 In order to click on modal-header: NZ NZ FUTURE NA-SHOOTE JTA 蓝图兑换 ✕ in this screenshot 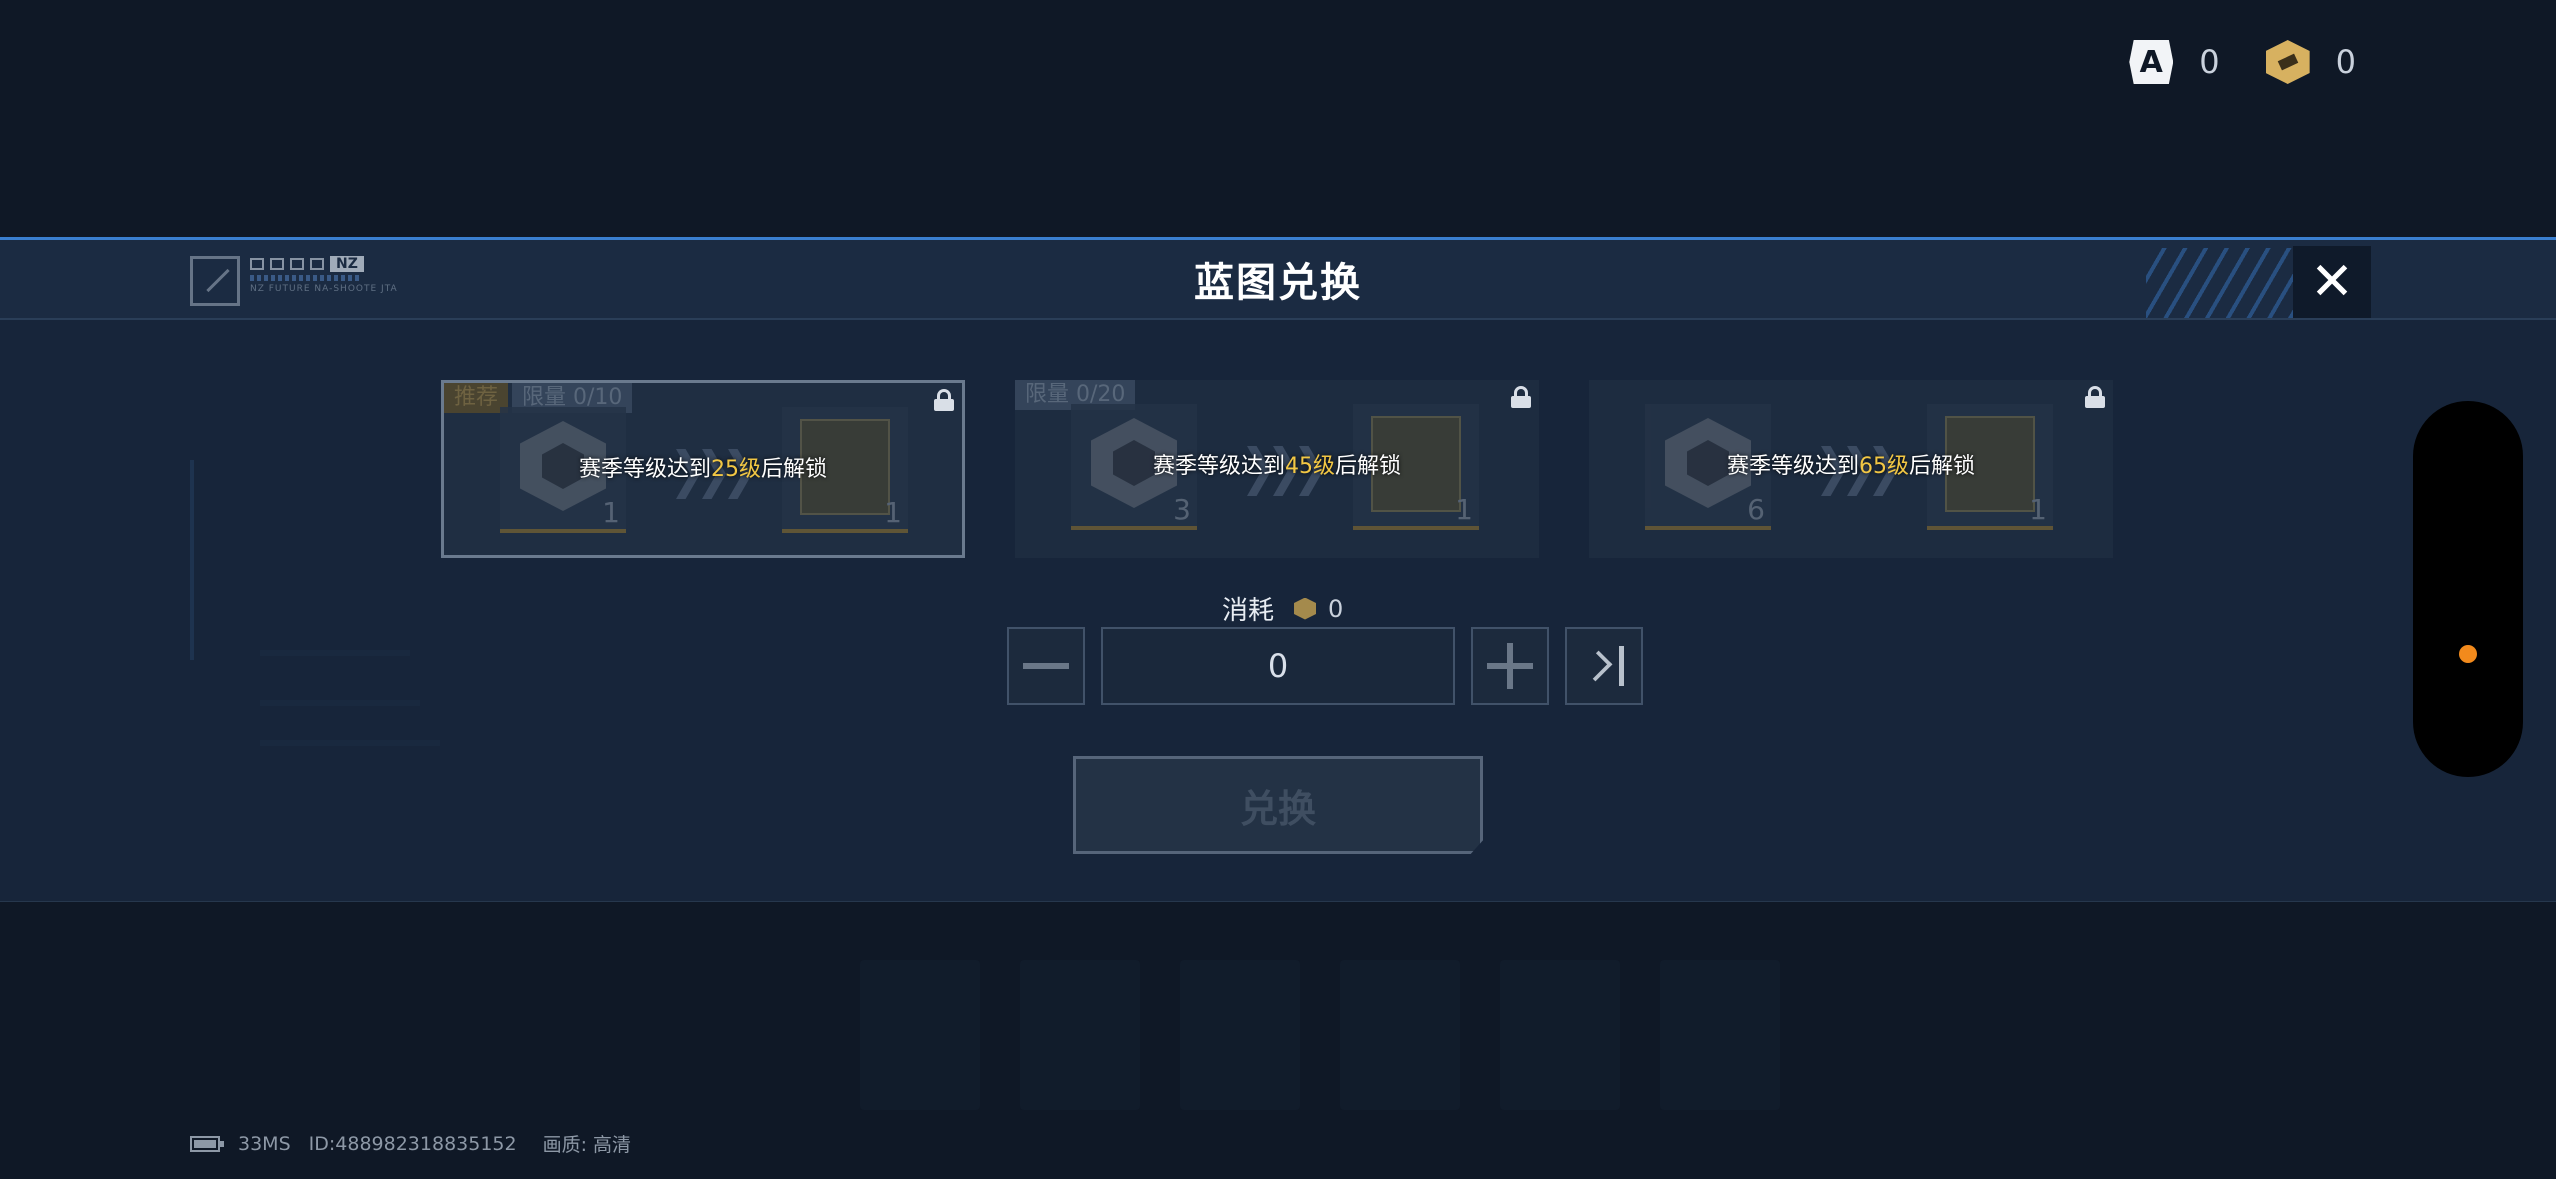, I will do `click(1278, 280)`.